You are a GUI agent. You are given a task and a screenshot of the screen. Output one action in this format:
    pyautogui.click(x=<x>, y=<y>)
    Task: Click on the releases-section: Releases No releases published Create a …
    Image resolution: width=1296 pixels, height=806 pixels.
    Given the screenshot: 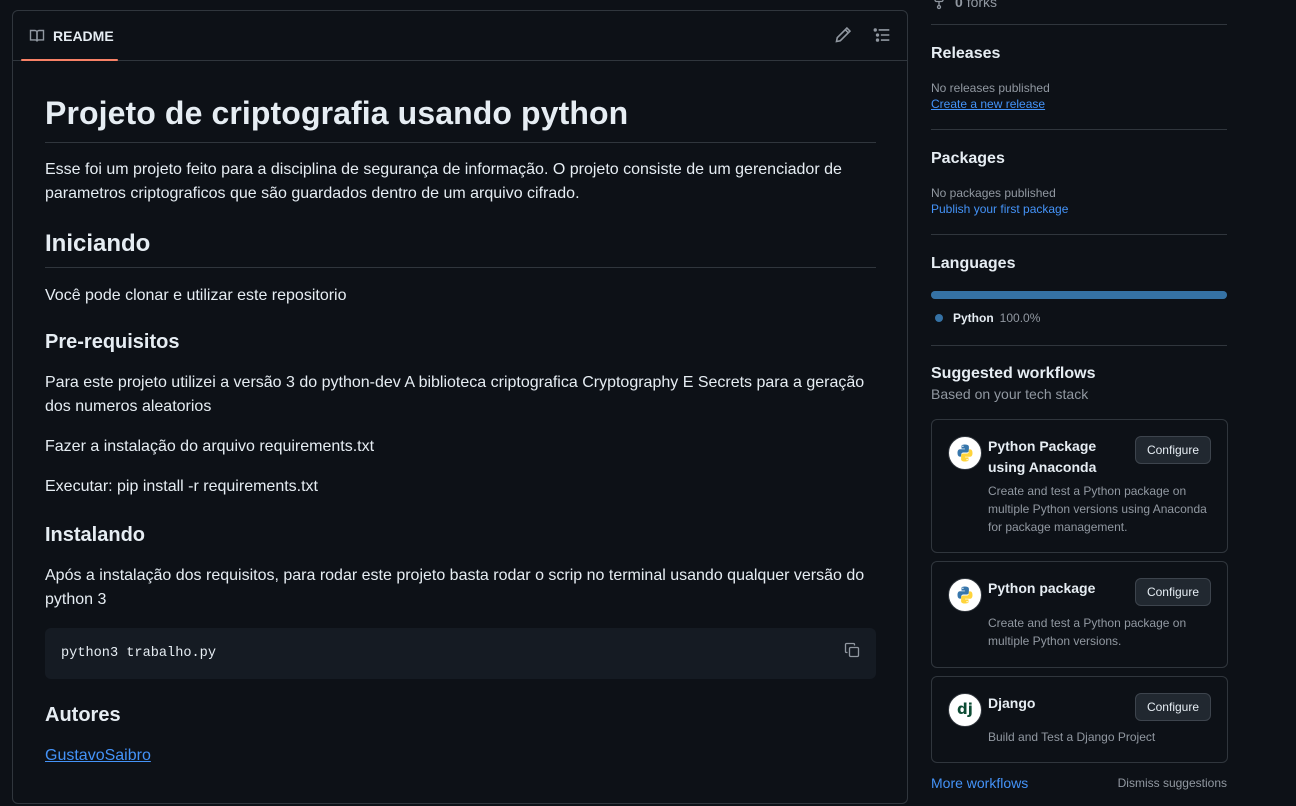 What is the action you would take?
    pyautogui.click(x=1079, y=77)
    